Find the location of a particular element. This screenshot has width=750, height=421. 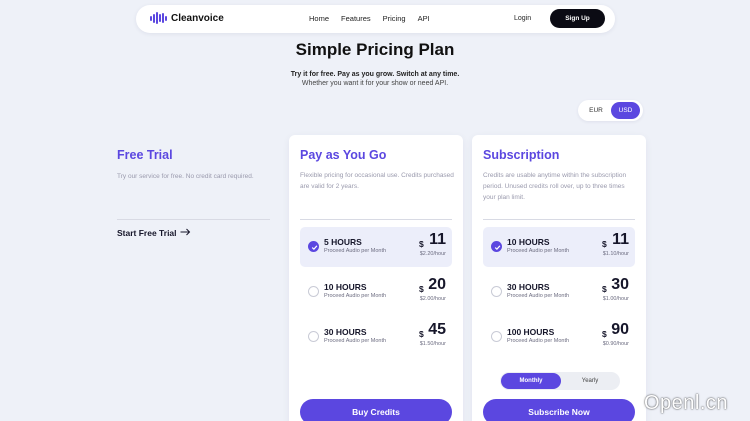

plan-rate: $1.10/hour is located at coordinates (615, 254).